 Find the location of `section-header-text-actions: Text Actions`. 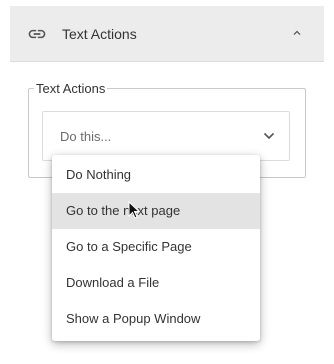

section-header-text-actions: Text Actions is located at coordinates (167, 34).